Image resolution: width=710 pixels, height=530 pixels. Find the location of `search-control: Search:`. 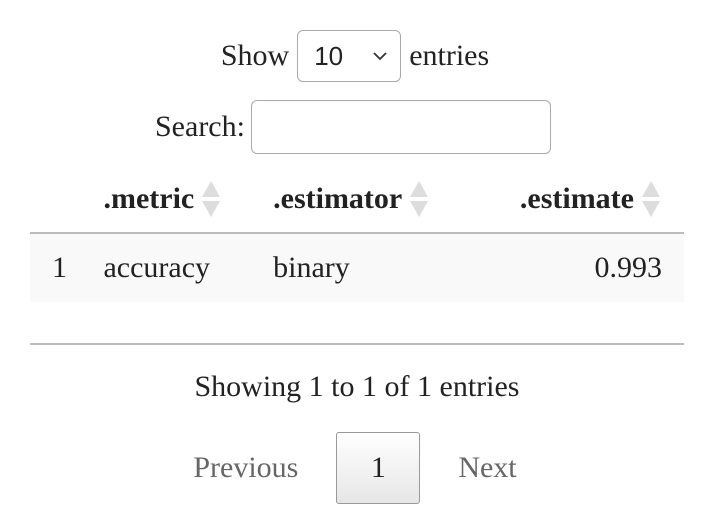

search-control: Search: is located at coordinates (353, 127).